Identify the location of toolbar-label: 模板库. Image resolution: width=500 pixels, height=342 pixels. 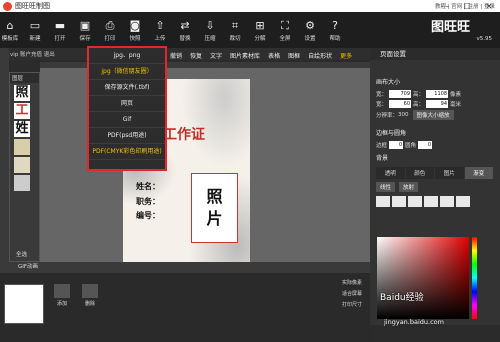
(10, 38).